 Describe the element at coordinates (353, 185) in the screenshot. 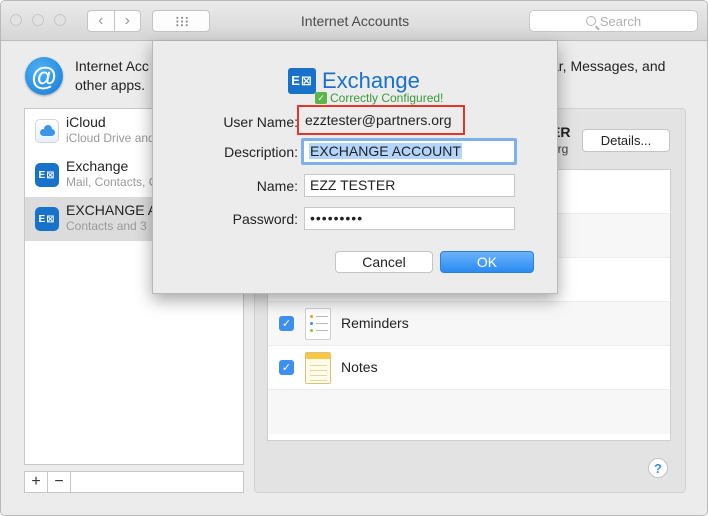

I see `name-value: EZZ TESTER` at that location.